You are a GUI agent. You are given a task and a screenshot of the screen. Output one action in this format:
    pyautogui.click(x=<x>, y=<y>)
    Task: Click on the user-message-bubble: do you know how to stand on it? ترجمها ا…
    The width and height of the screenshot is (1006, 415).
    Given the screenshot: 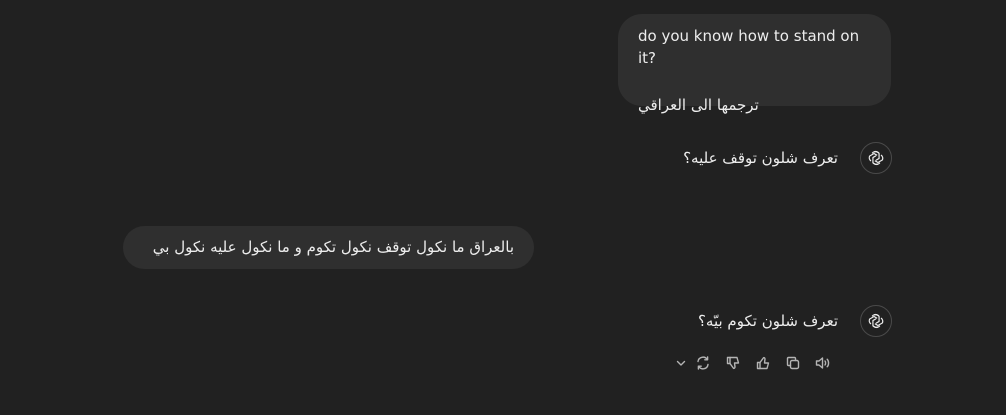 What is the action you would take?
    pyautogui.click(x=754, y=64)
    